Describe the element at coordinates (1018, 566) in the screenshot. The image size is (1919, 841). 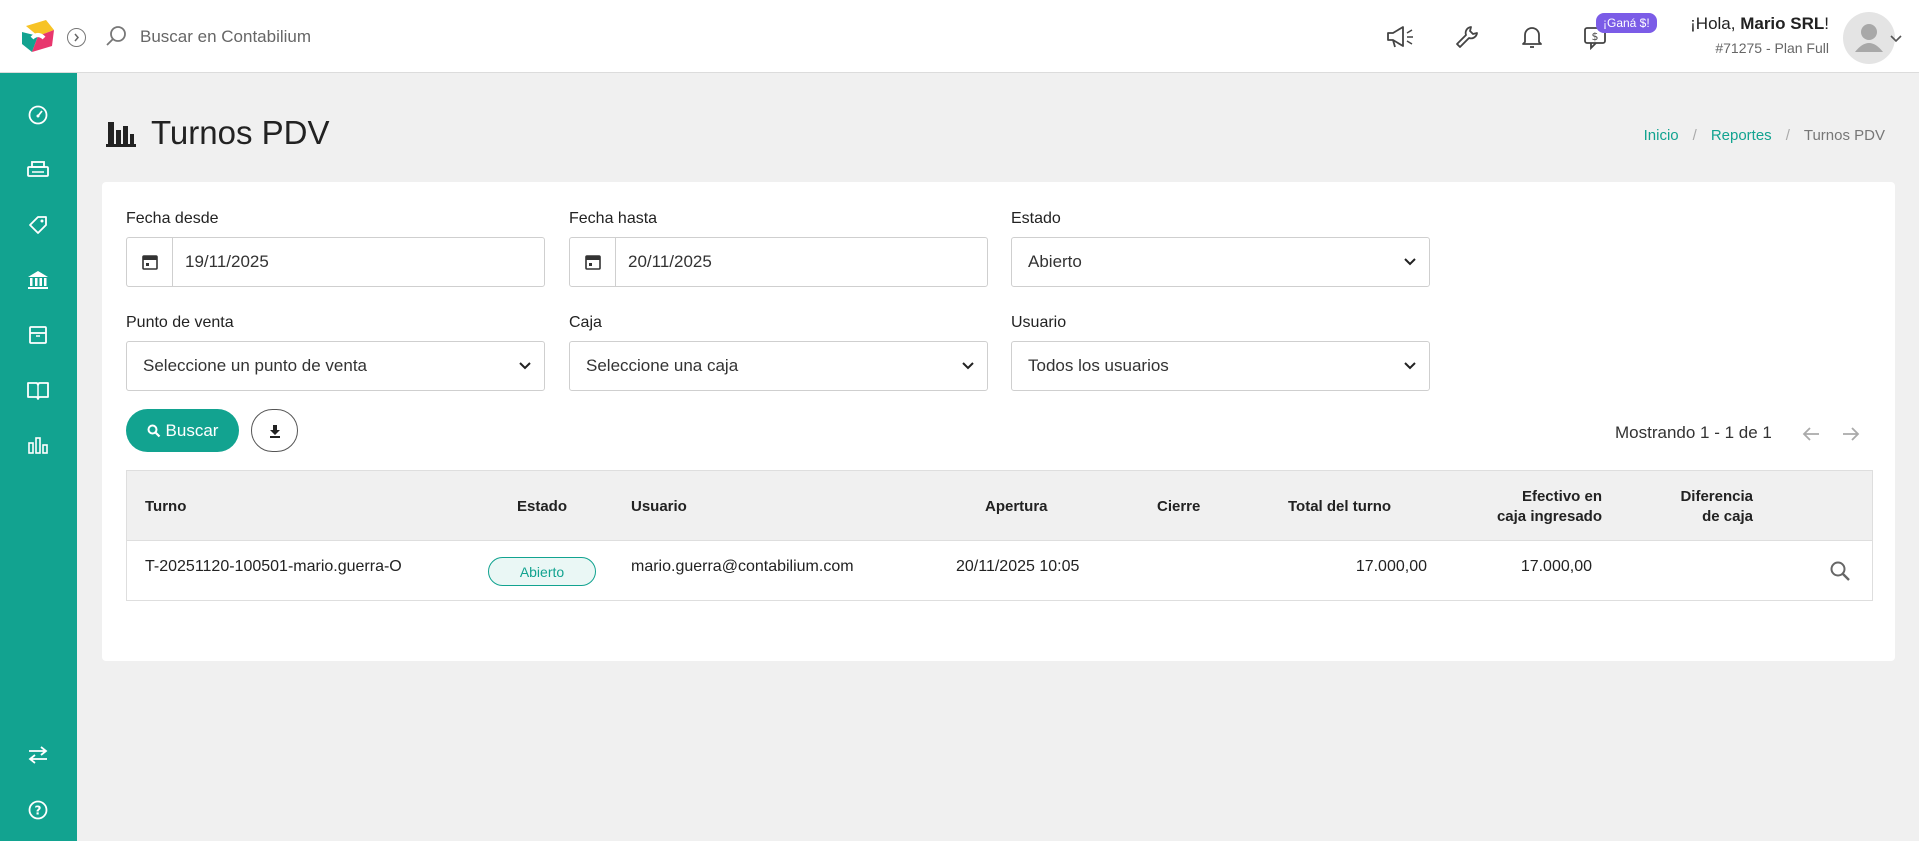
I see `cell-apertura: 20/11/2025 10:05` at that location.